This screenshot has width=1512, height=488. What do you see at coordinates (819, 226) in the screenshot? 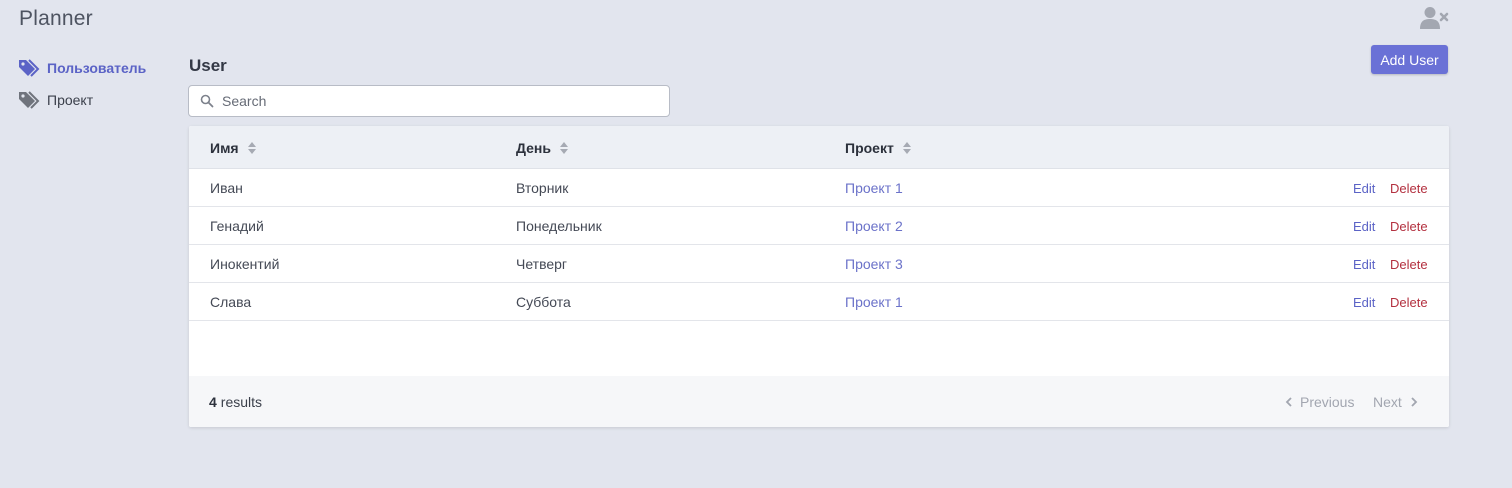
I see `table-row: Генадий Понедельник Проект 2 Edit Delete` at bounding box center [819, 226].